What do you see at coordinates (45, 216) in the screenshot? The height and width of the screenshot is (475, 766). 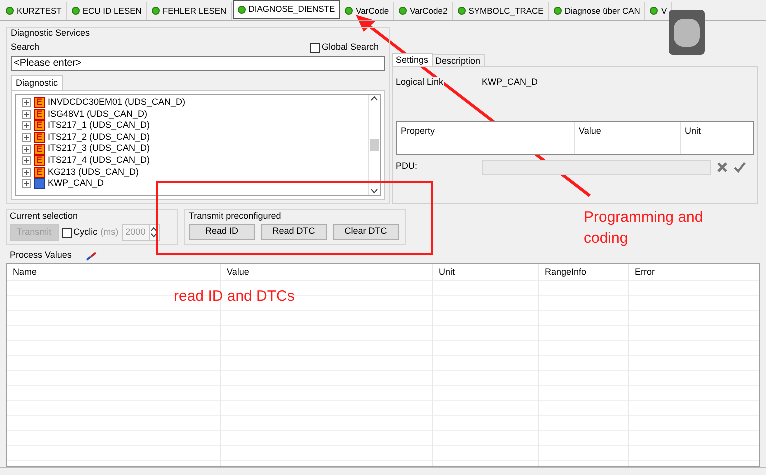 I see `group-title: Current selection` at bounding box center [45, 216].